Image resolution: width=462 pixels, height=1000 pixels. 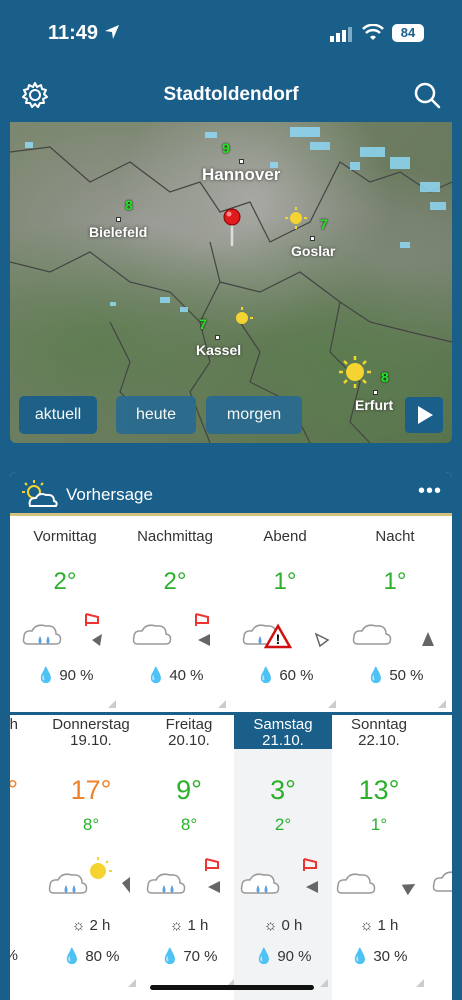 I want to click on day-rain: 💧 90 %, so click(x=283, y=956).